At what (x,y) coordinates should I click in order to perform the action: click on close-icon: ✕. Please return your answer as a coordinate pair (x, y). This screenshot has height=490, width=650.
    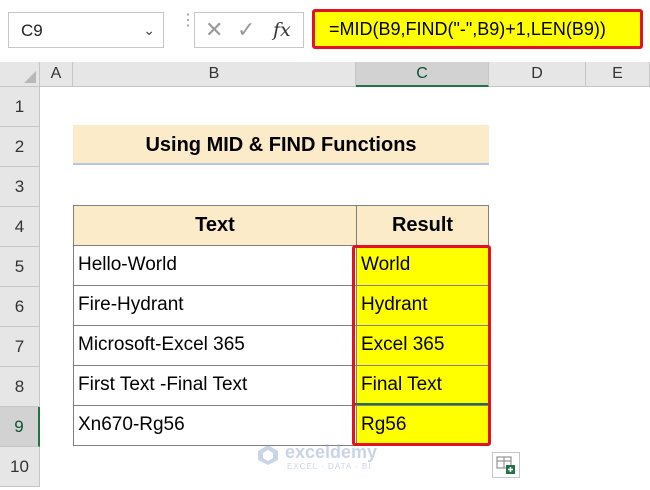
    Looking at the image, I should click on (214, 30).